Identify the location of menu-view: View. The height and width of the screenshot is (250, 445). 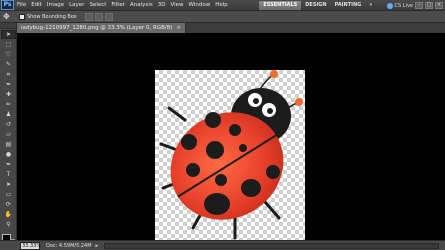
(176, 5).